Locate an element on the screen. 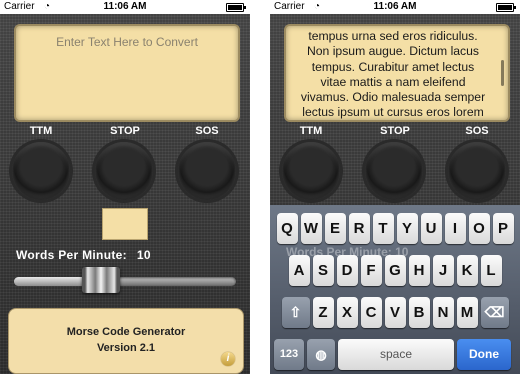  key-o: O is located at coordinates (479, 228).